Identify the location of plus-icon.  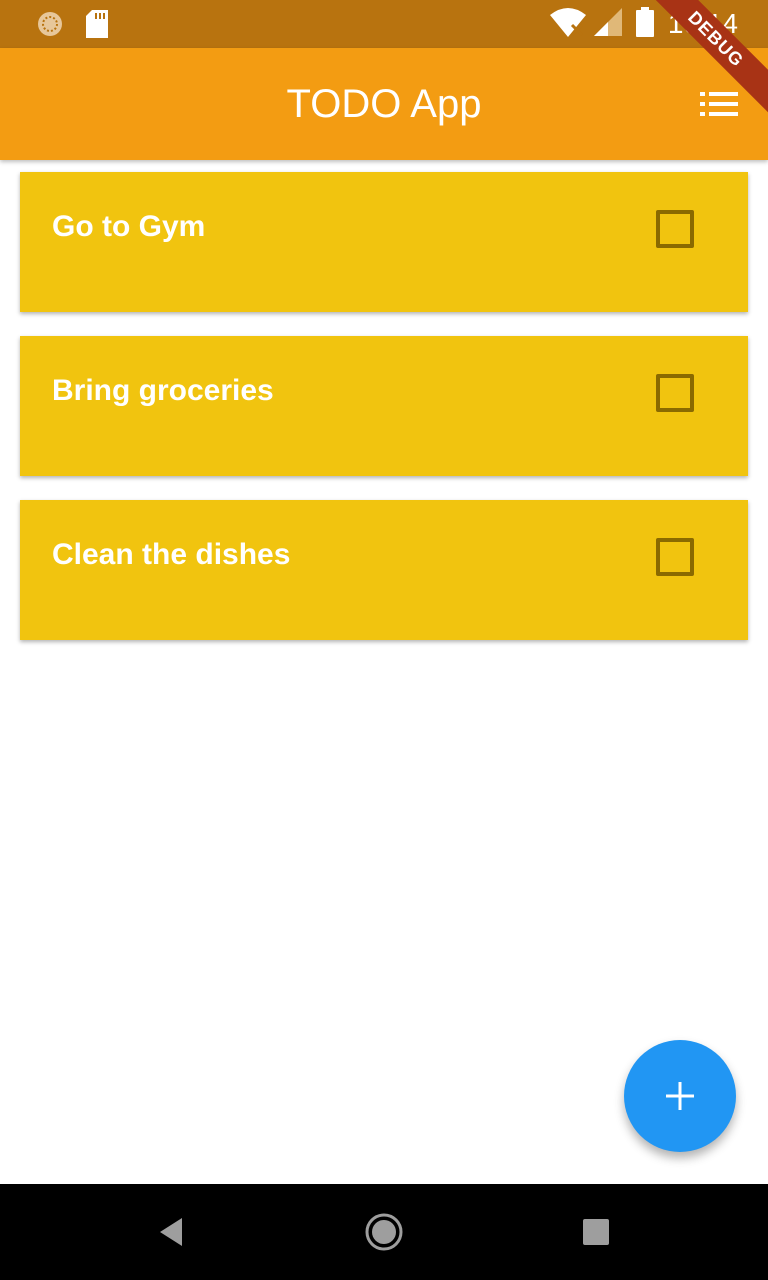
(680, 1096).